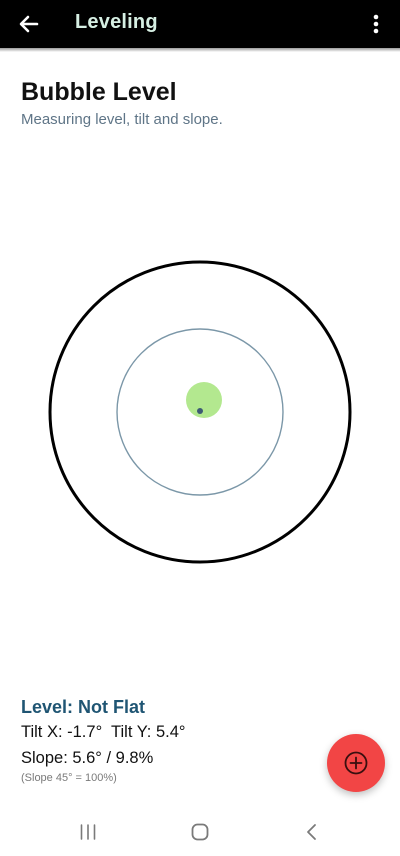  I want to click on system-nav-bar, so click(200, 832).